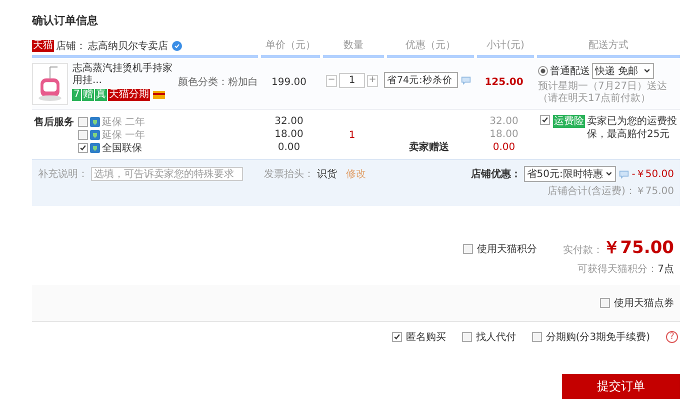 The width and height of the screenshot is (700, 410). What do you see at coordinates (289, 147) in the screenshot?
I see `service-price: 0.00` at bounding box center [289, 147].